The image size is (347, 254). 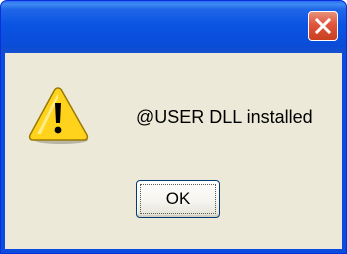 I want to click on ok-button: OK, so click(x=178, y=199).